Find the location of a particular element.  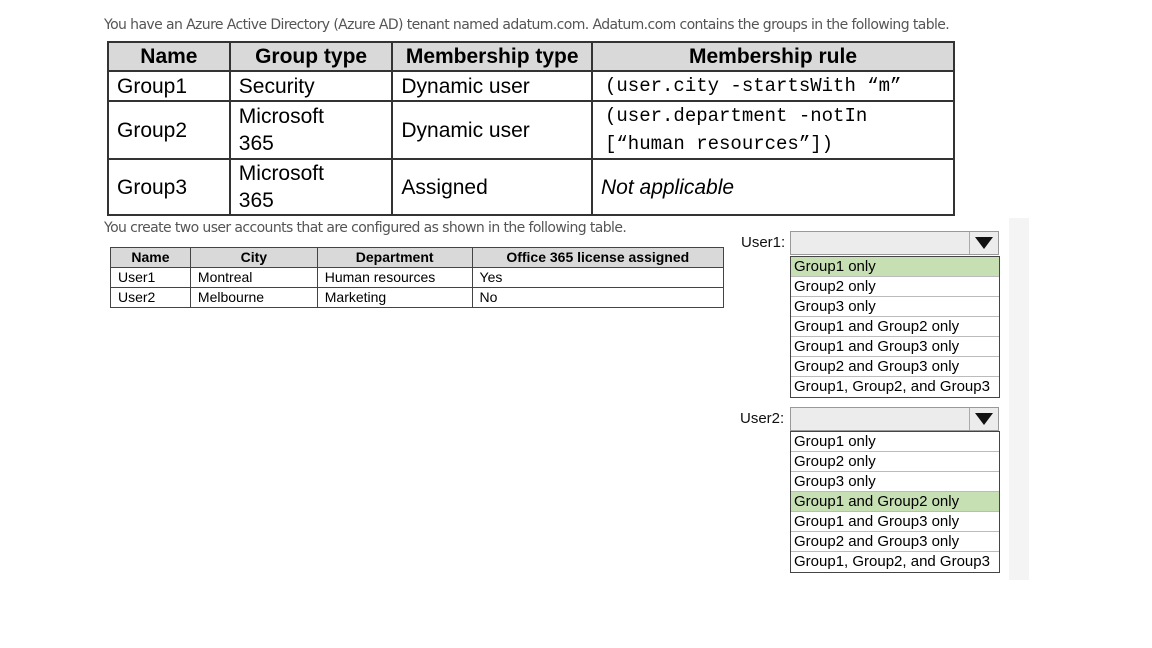

user2-select is located at coordinates (894, 419).